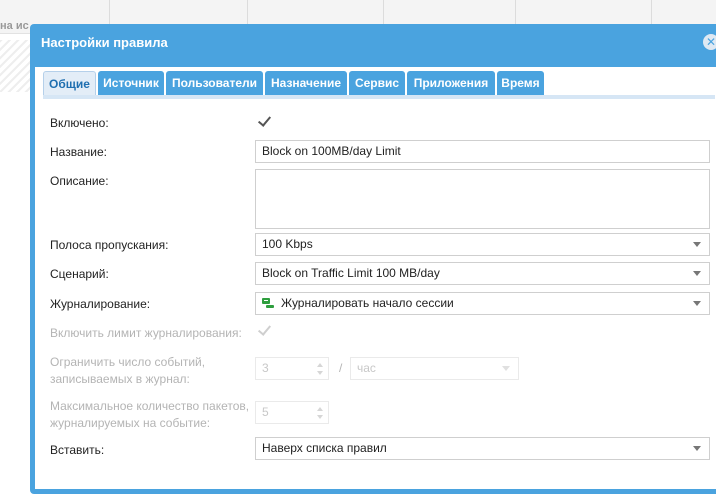 The height and width of the screenshot is (494, 716). I want to click on limit-events-value: 3, so click(265, 368).